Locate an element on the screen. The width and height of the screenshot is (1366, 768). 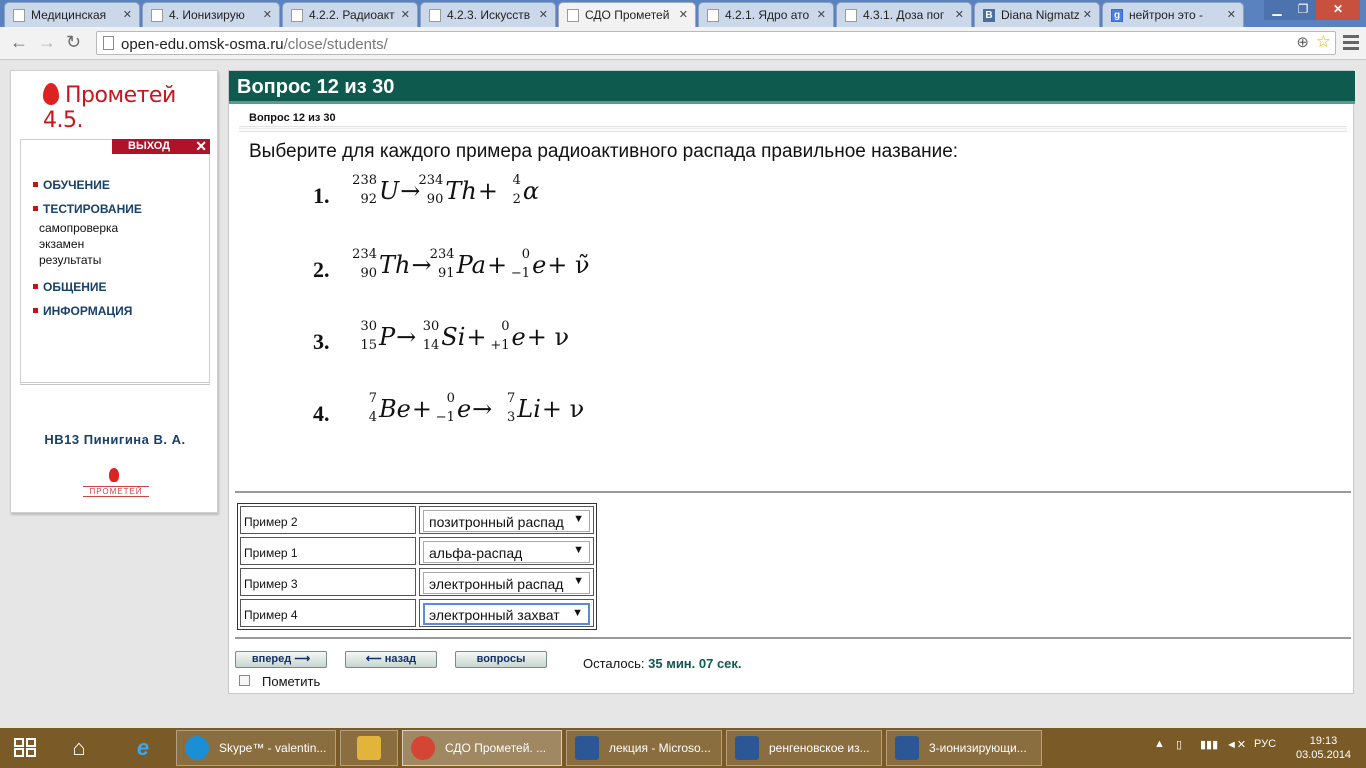
internet-explorer-icon: e is located at coordinates (143, 748).